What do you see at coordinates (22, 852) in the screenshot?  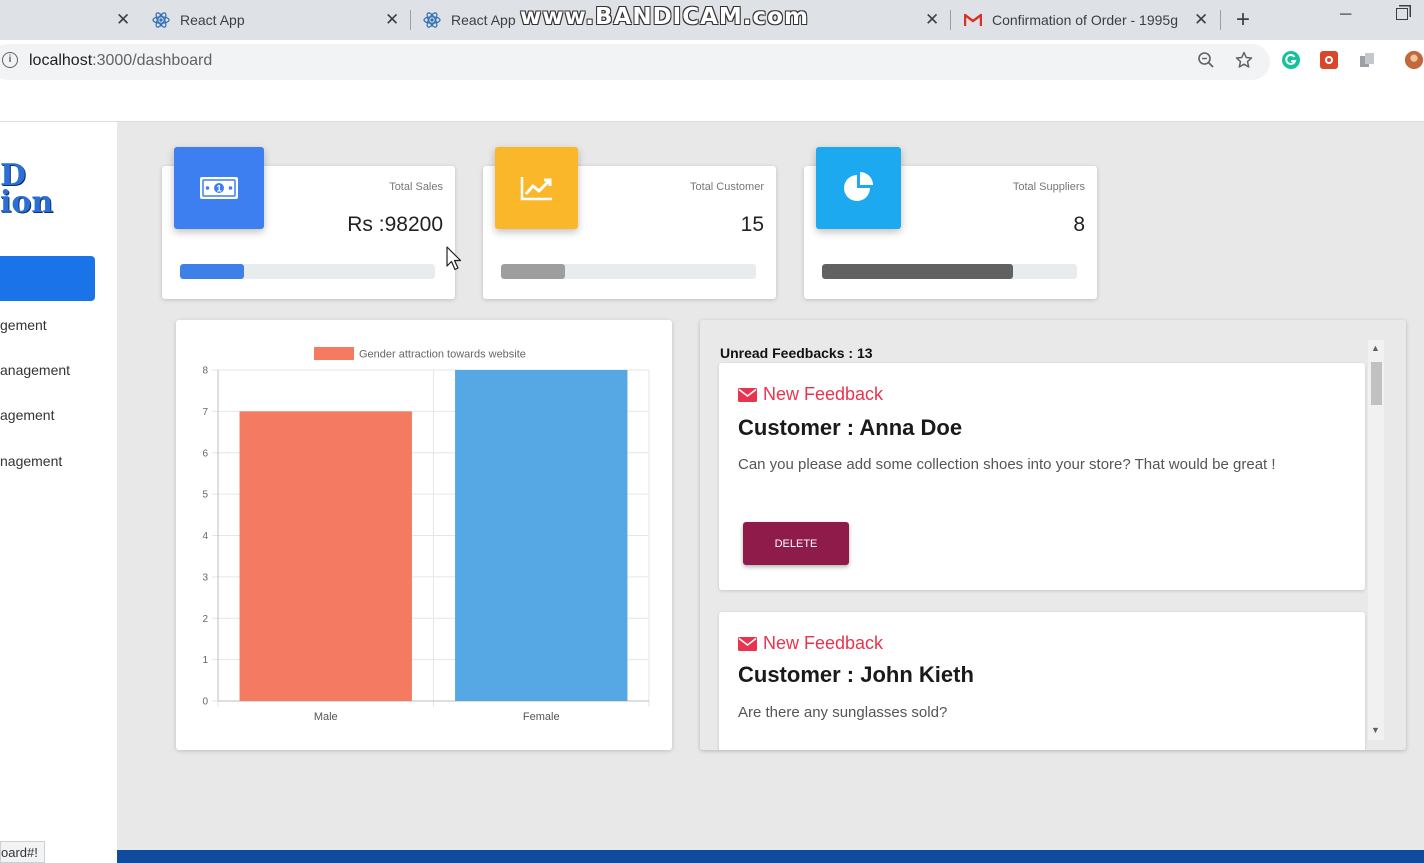 I see `link-status-bar: oard#!` at bounding box center [22, 852].